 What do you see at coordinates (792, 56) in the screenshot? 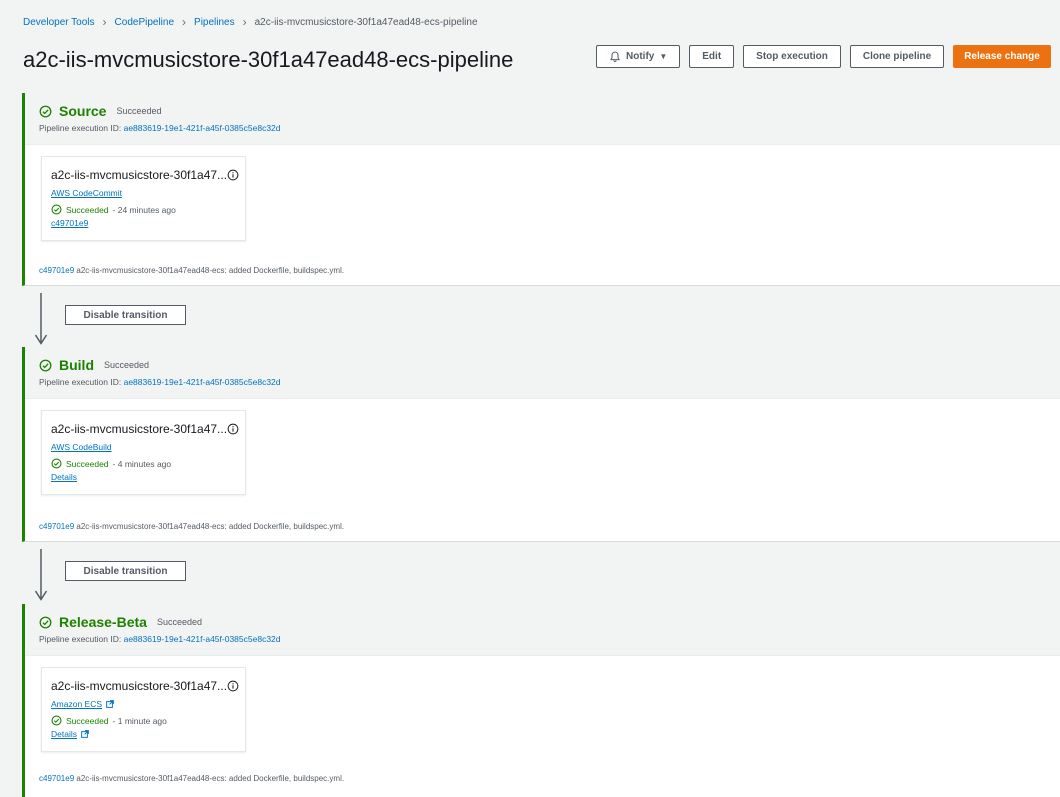
I see `stop-execution-button: Stop execution` at bounding box center [792, 56].